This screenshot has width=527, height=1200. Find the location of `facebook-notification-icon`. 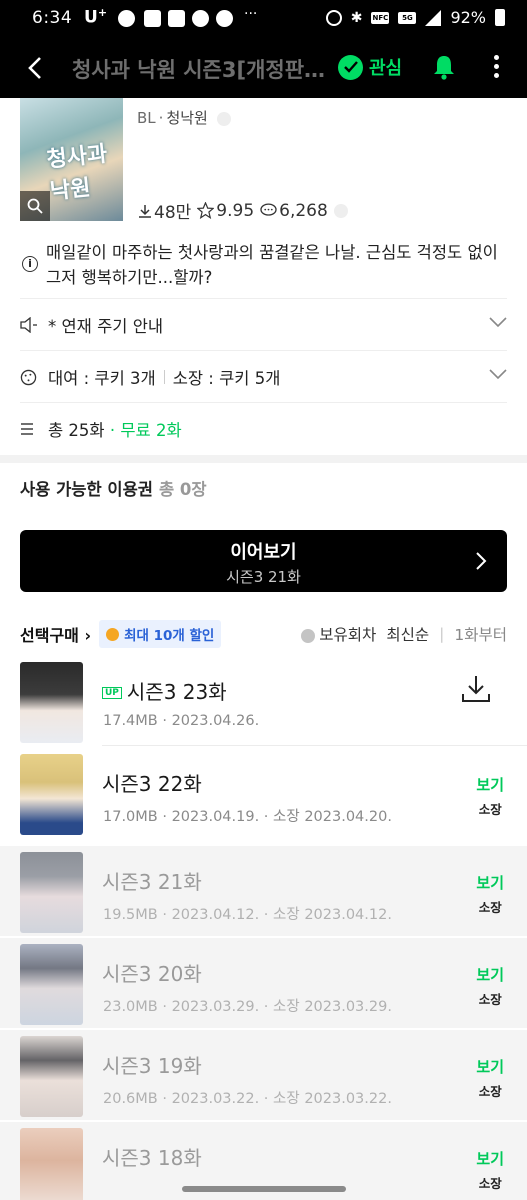

facebook-notification-icon is located at coordinates (224, 18).